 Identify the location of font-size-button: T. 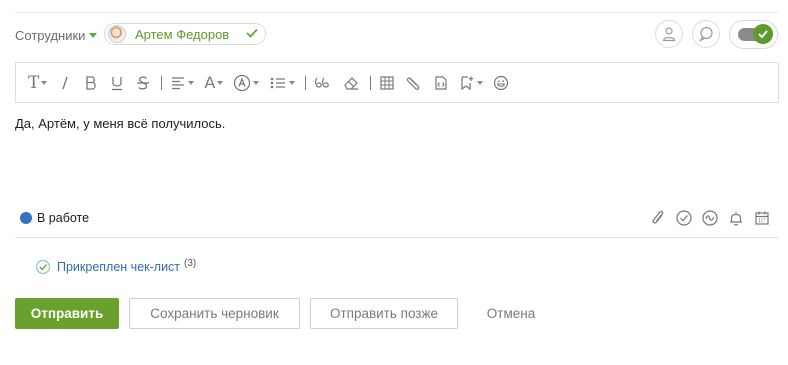
(38, 82).